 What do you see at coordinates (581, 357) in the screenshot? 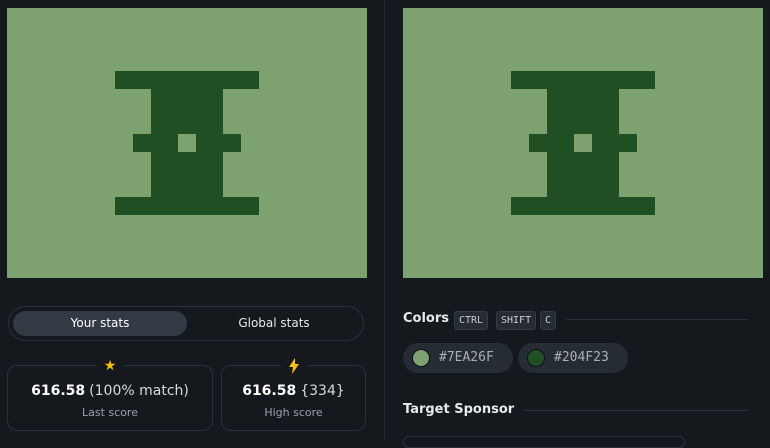
I see `color-hex: #204F23` at bounding box center [581, 357].